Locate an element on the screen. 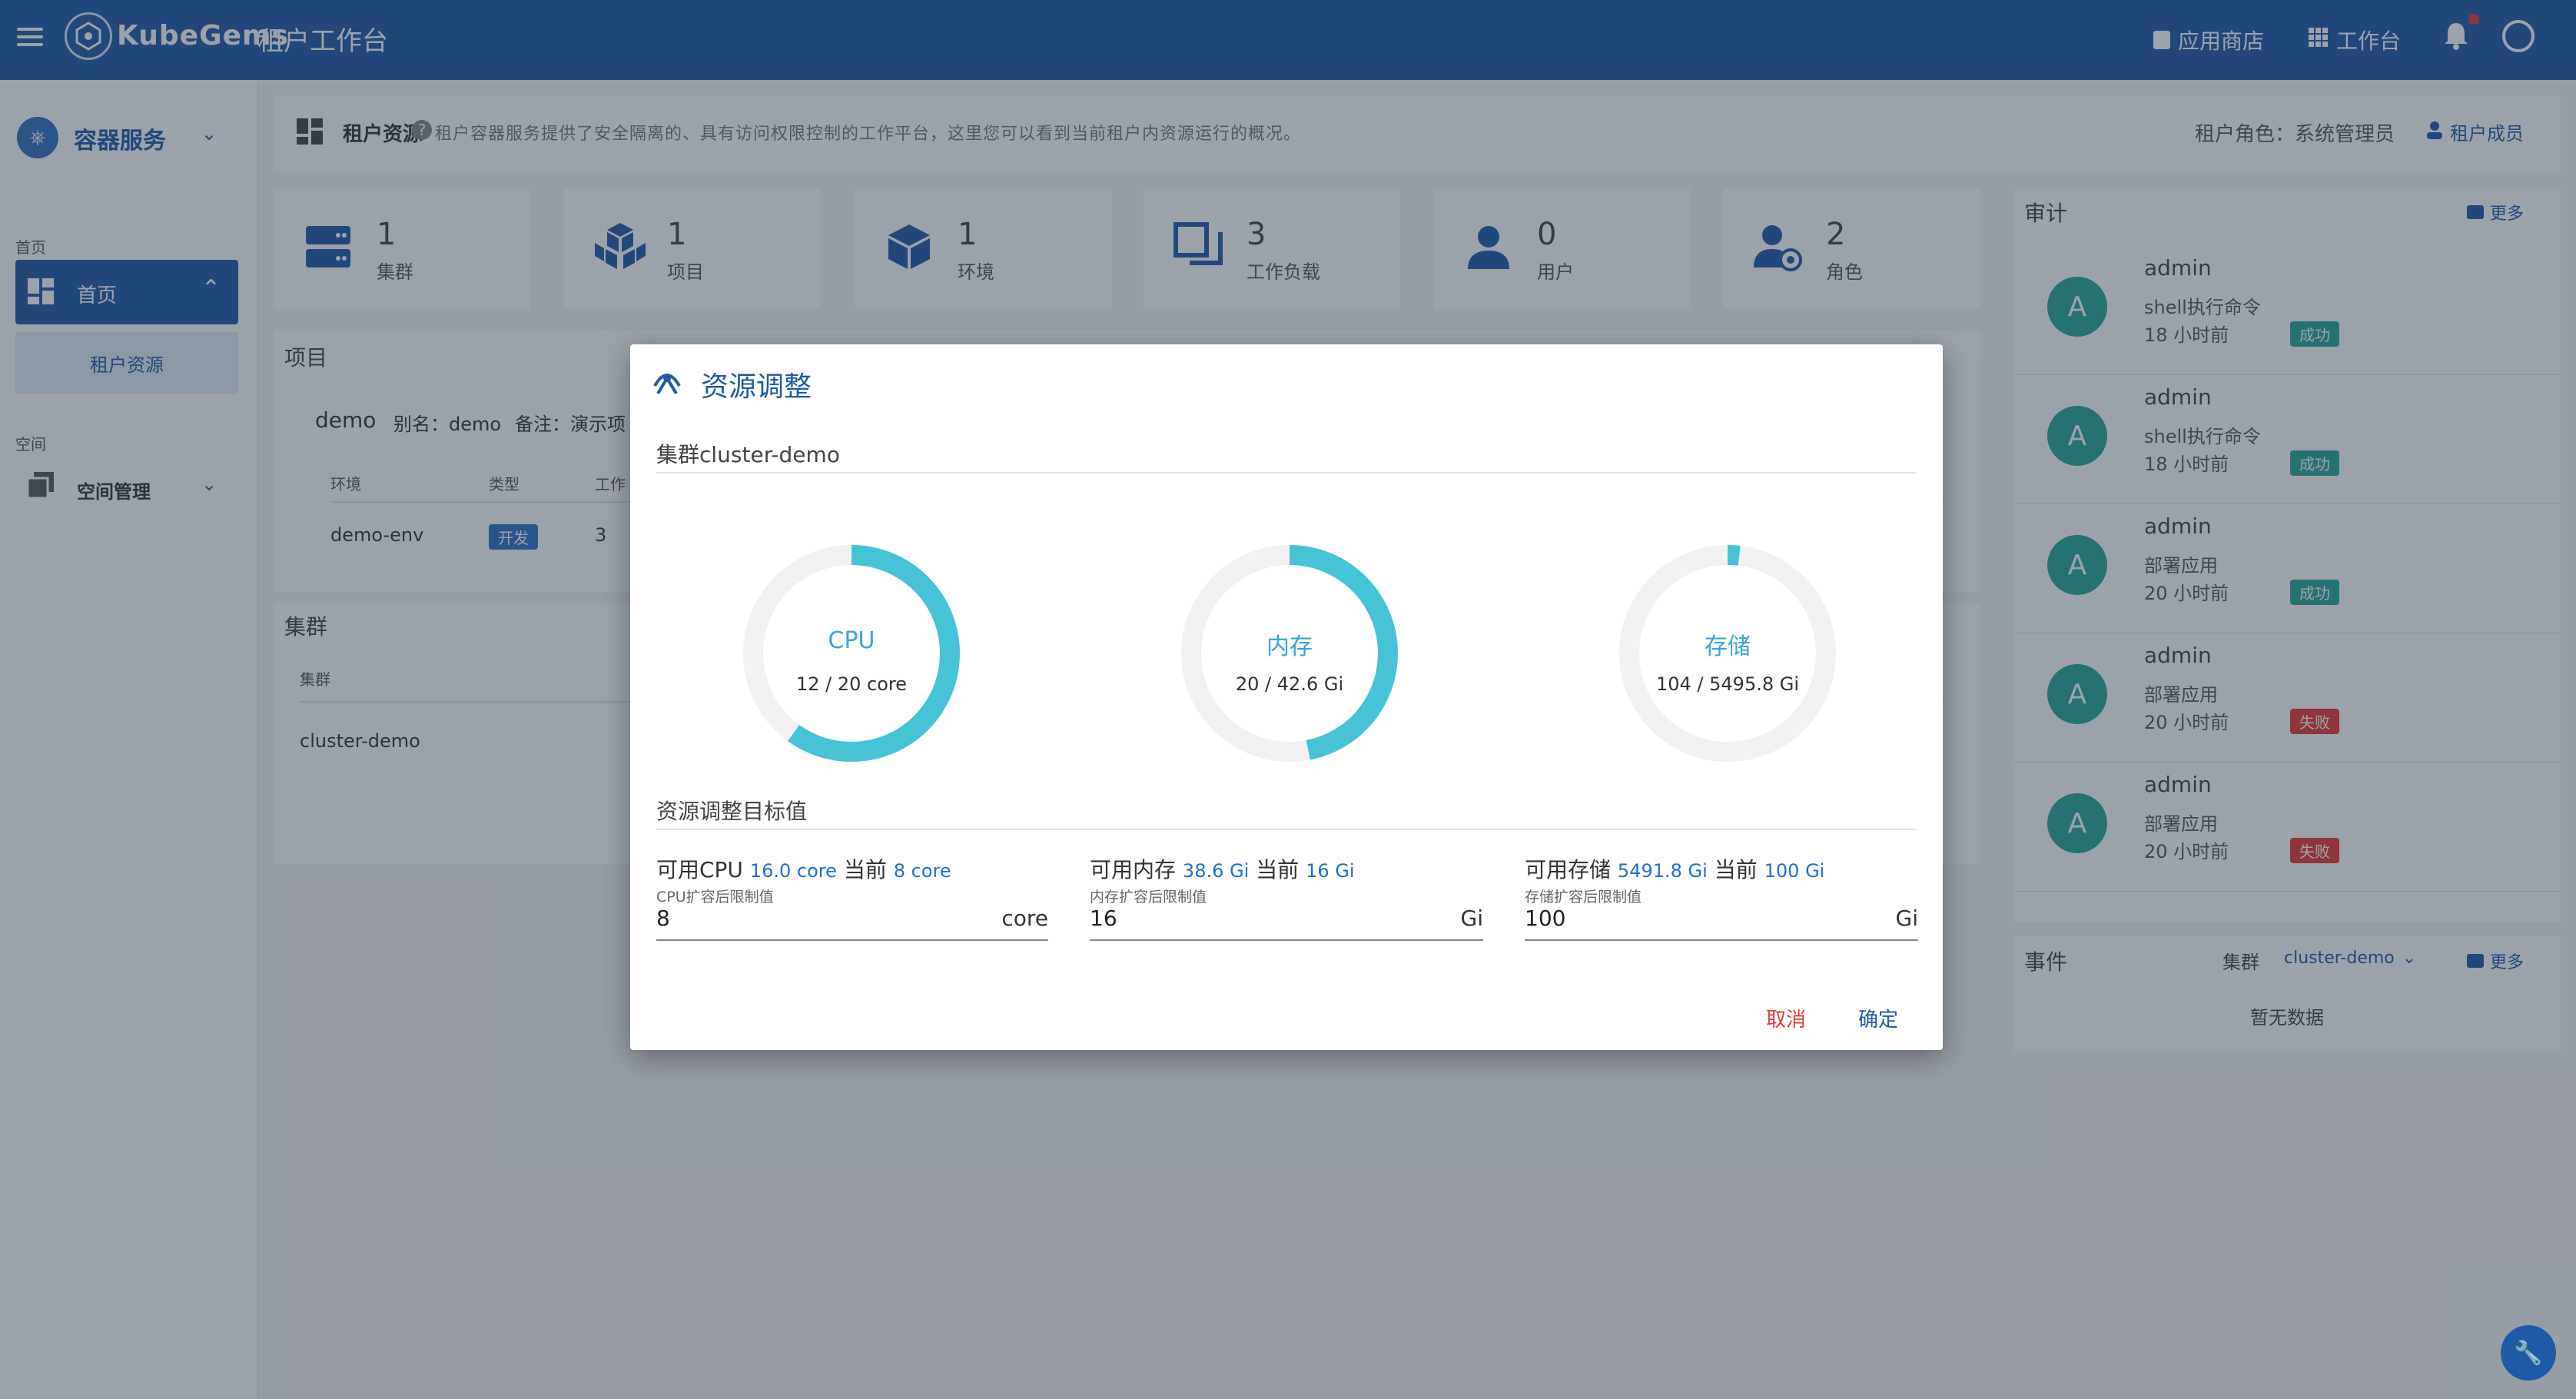 This screenshot has height=1399, width=2576. memory-current-value: 16 Gi is located at coordinates (1330, 871).